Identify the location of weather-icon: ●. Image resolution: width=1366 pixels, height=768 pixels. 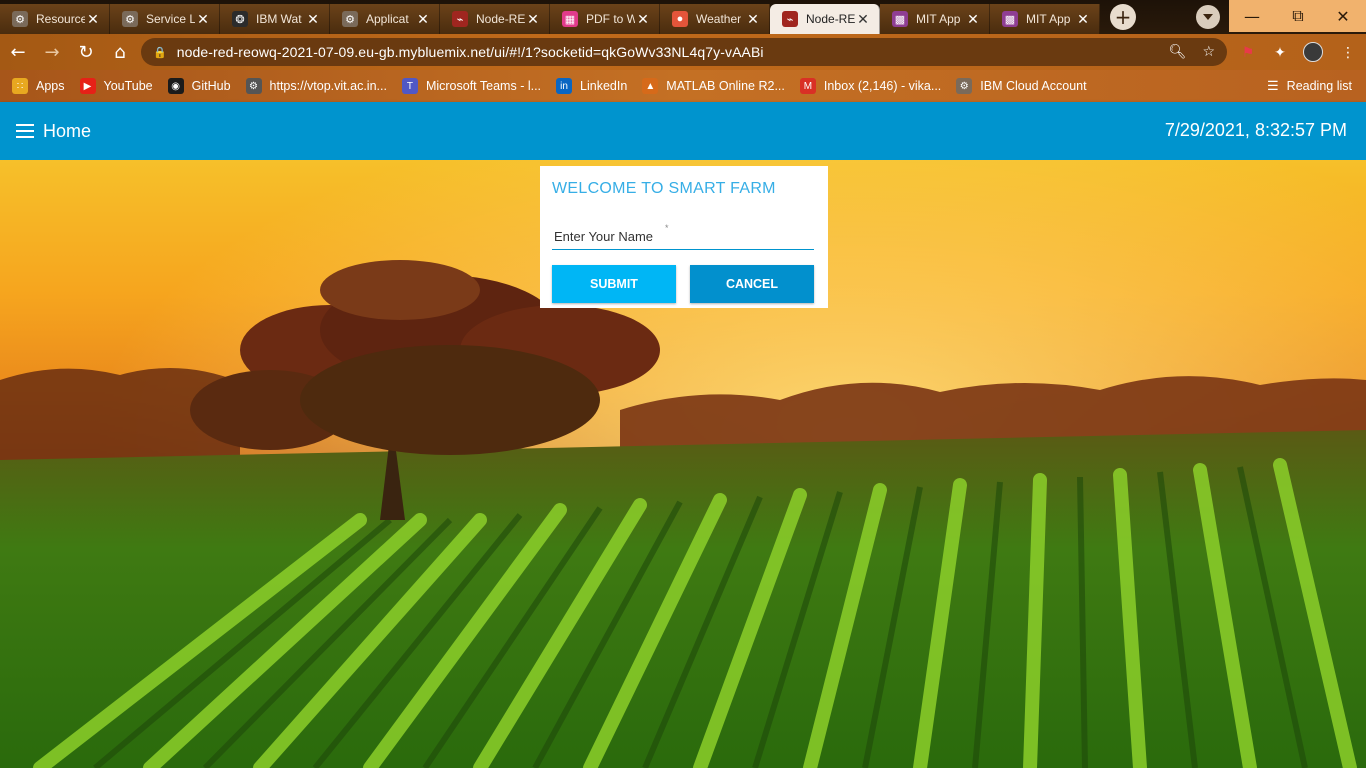
(680, 19).